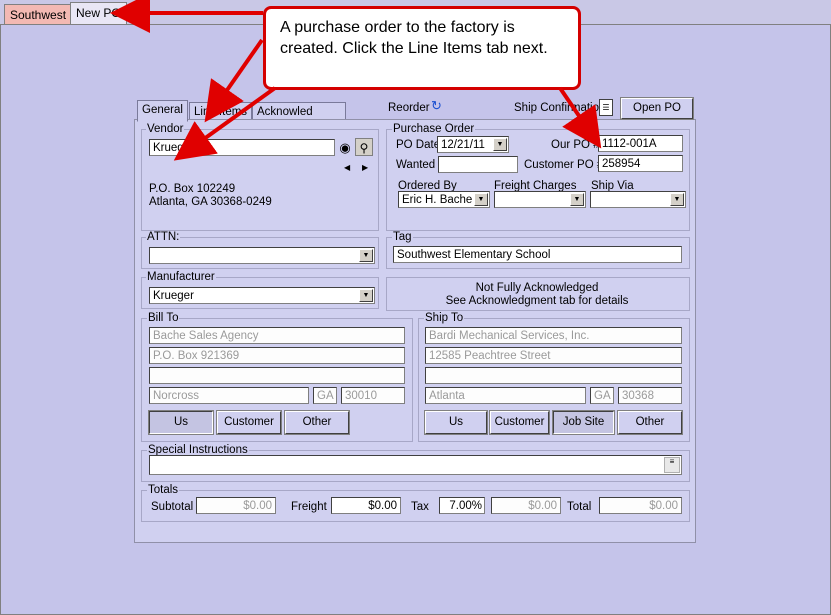 Image resolution: width=831 pixels, height=615 pixels. I want to click on arrow-to-line-items-tab, so click(234, 80).